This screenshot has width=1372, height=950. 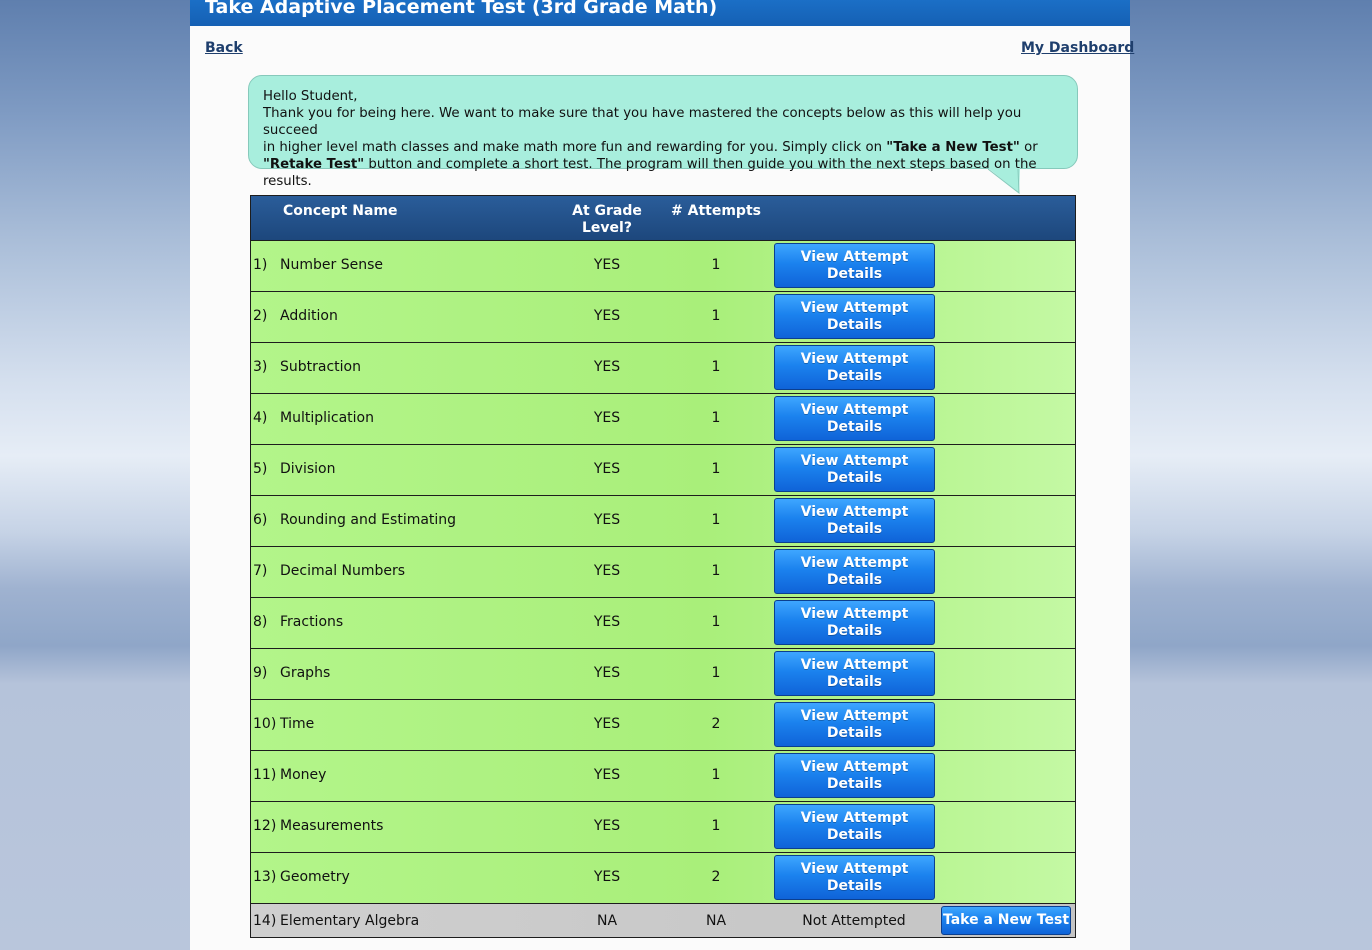 What do you see at coordinates (663, 827) in the screenshot?
I see `table-row: 12) Measurements YES 1 View Attempt Details` at bounding box center [663, 827].